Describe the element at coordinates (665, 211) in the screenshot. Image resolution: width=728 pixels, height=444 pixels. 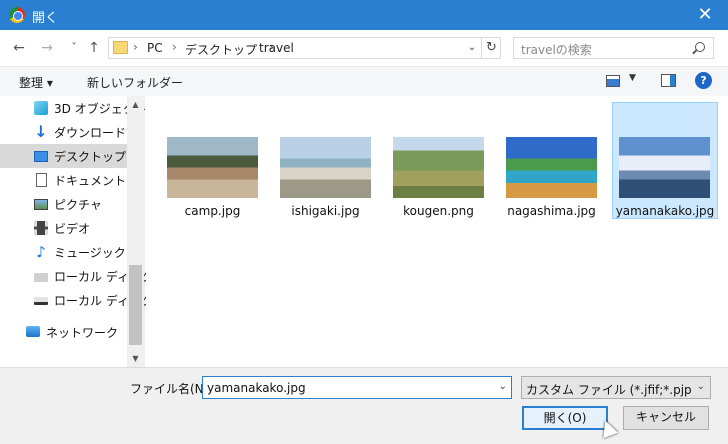
I see `file-name: yamanakako.jpg` at that location.